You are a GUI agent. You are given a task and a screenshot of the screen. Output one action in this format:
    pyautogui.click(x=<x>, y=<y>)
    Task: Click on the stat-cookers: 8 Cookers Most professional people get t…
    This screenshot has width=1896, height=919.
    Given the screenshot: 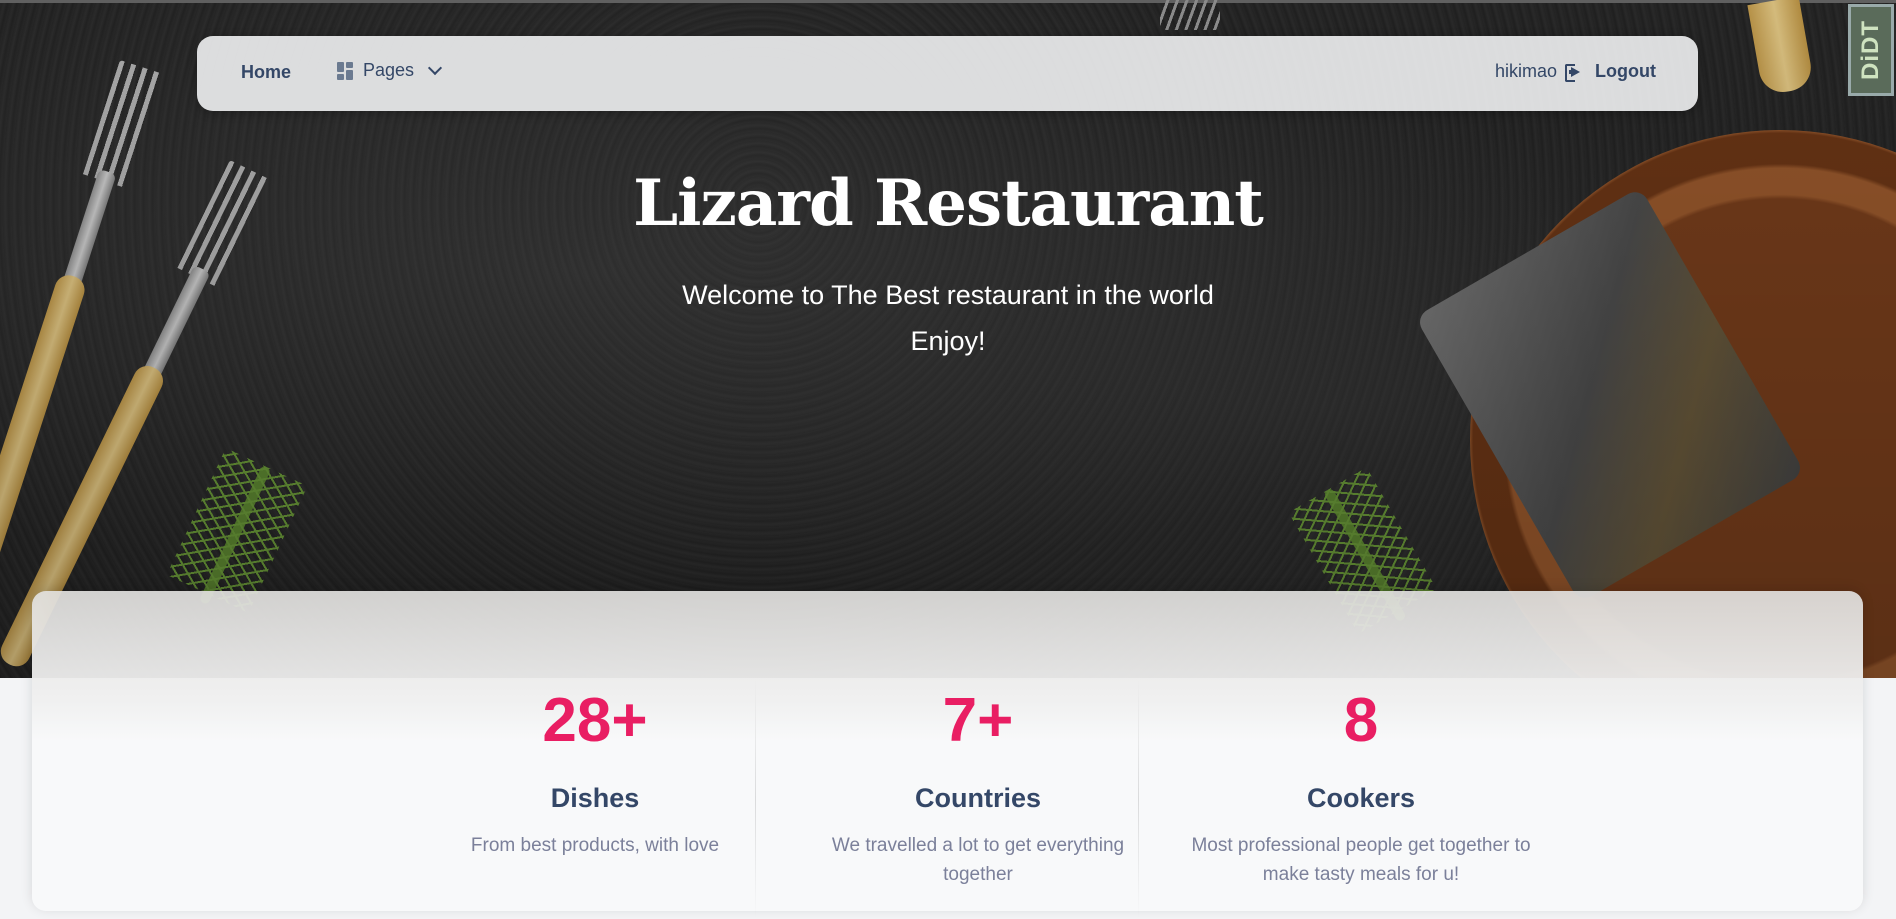 What is the action you would take?
    pyautogui.click(x=1361, y=751)
    